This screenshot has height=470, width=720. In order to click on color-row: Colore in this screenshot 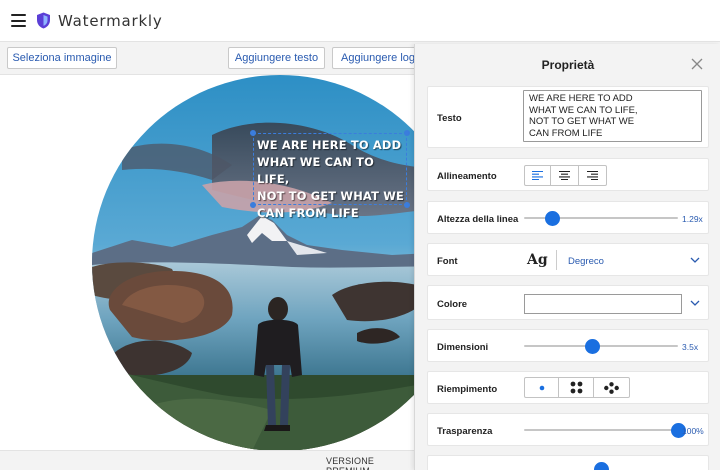, I will do `click(568, 302)`.